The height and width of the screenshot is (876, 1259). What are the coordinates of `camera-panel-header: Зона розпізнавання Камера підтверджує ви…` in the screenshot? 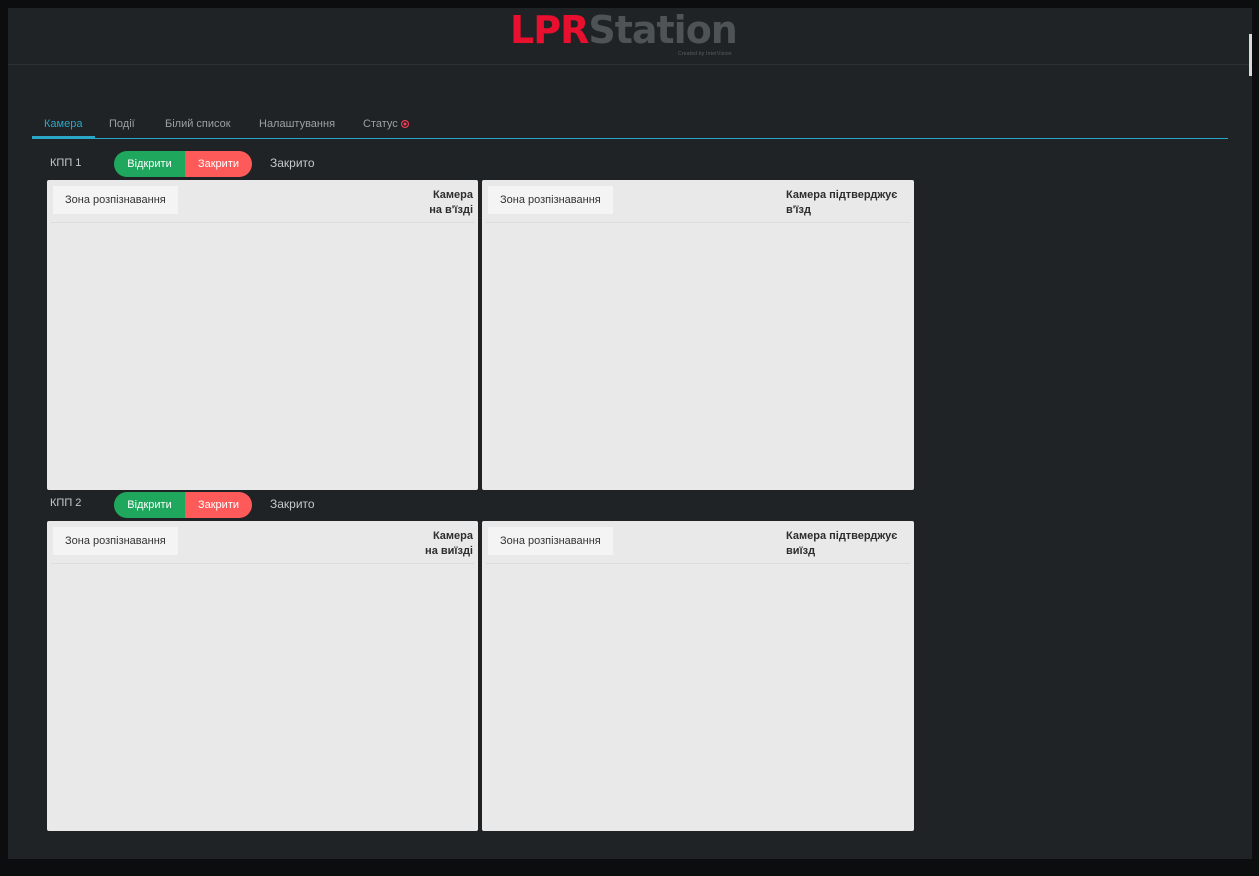 It's located at (698, 544).